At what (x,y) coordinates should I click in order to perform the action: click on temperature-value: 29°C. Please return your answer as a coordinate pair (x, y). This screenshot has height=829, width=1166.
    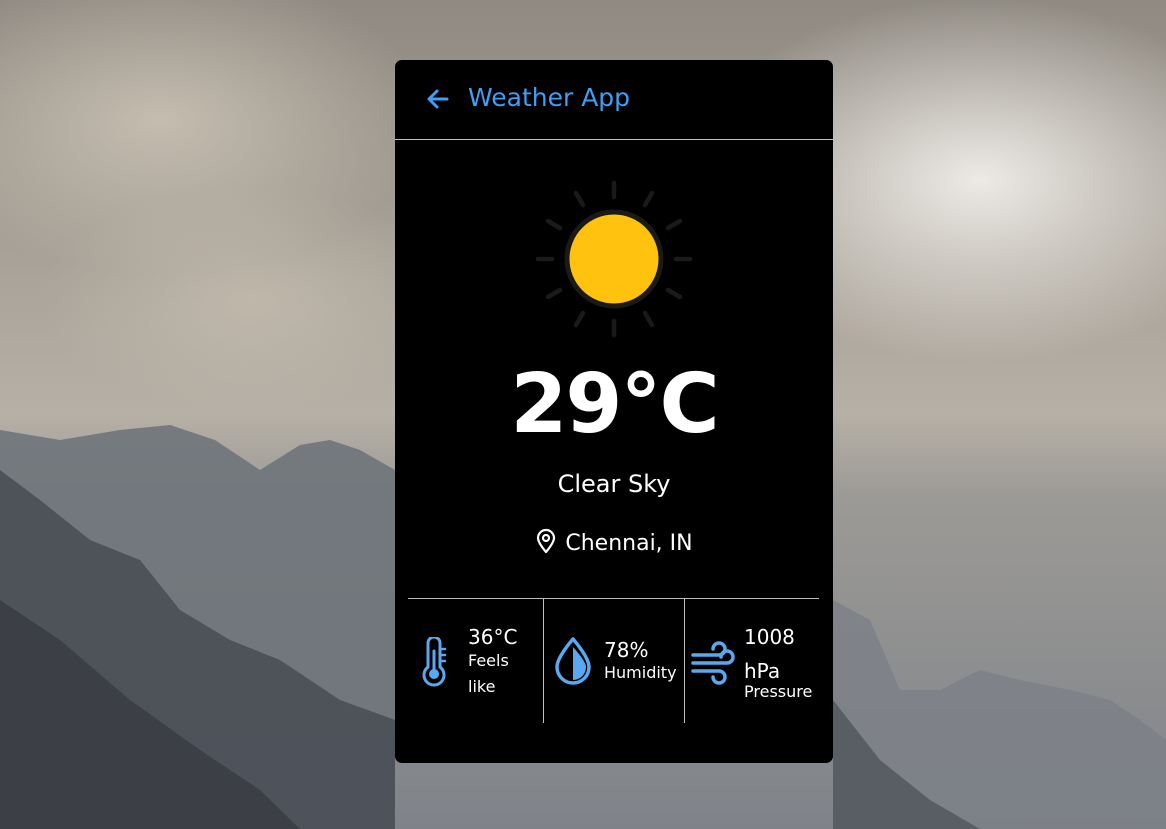
    Looking at the image, I should click on (614, 404).